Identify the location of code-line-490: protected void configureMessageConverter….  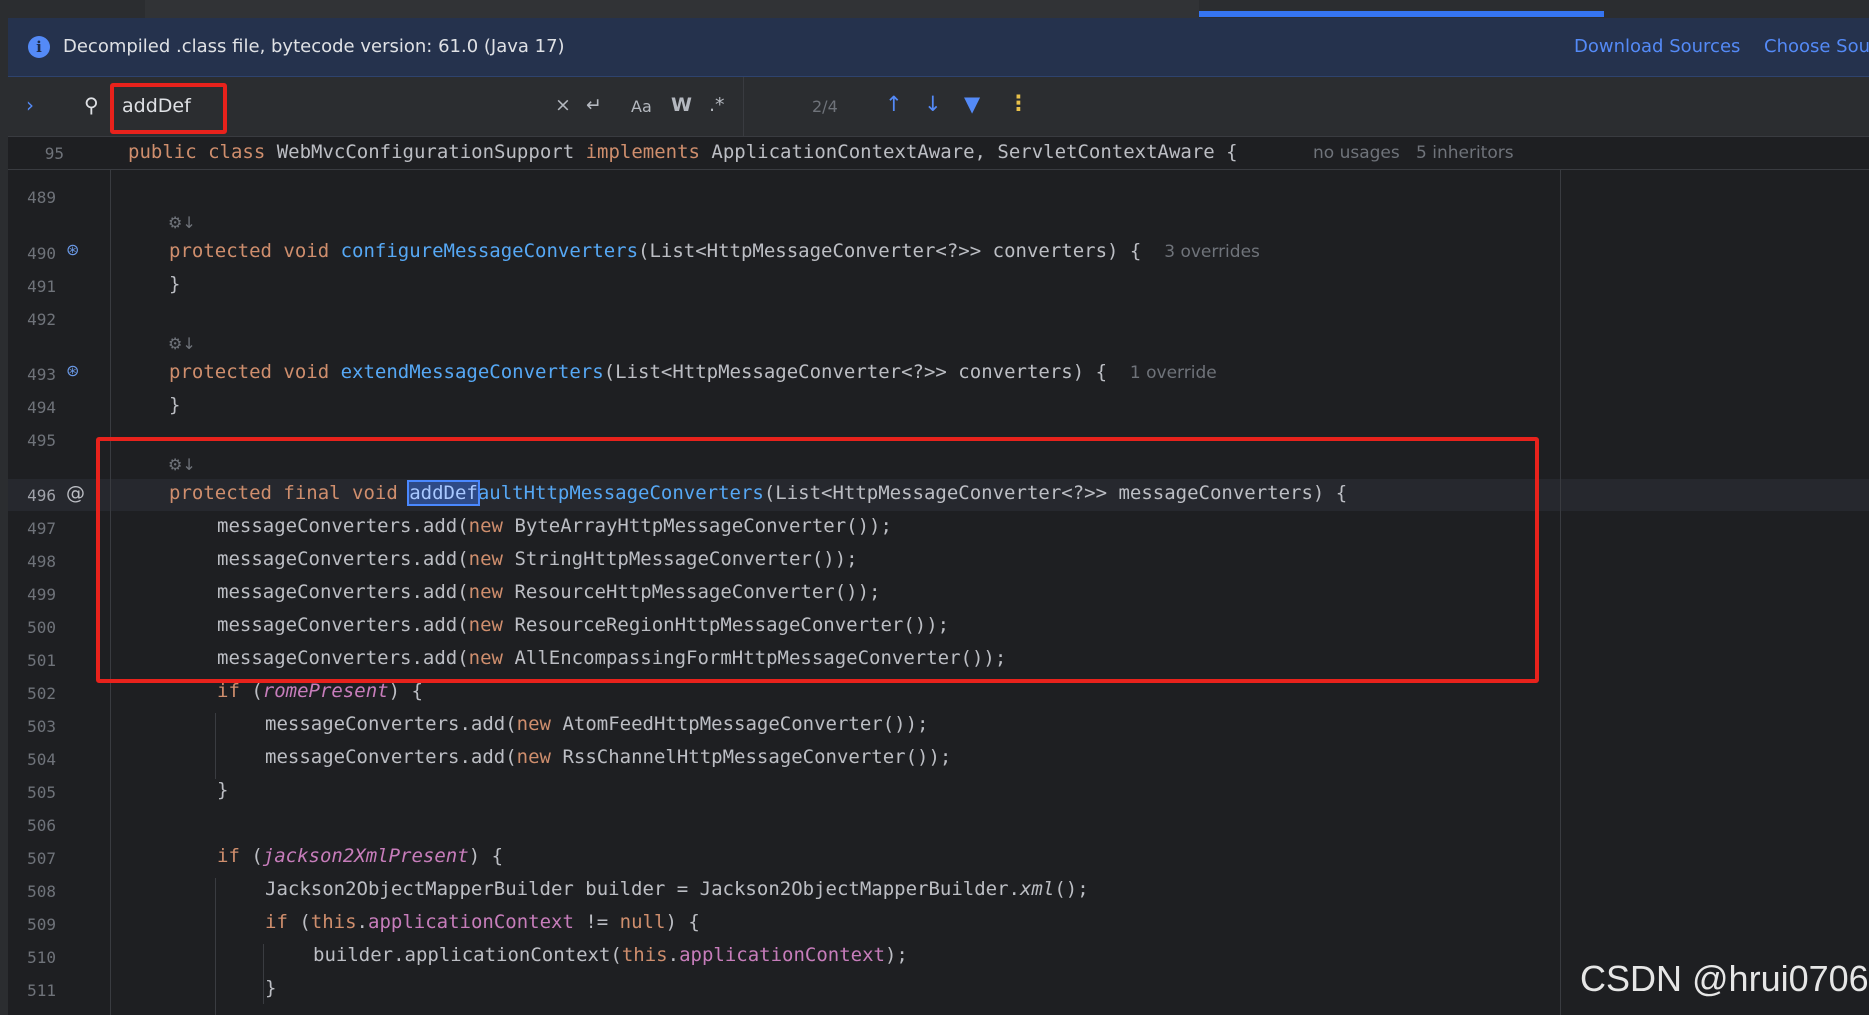
(714, 251).